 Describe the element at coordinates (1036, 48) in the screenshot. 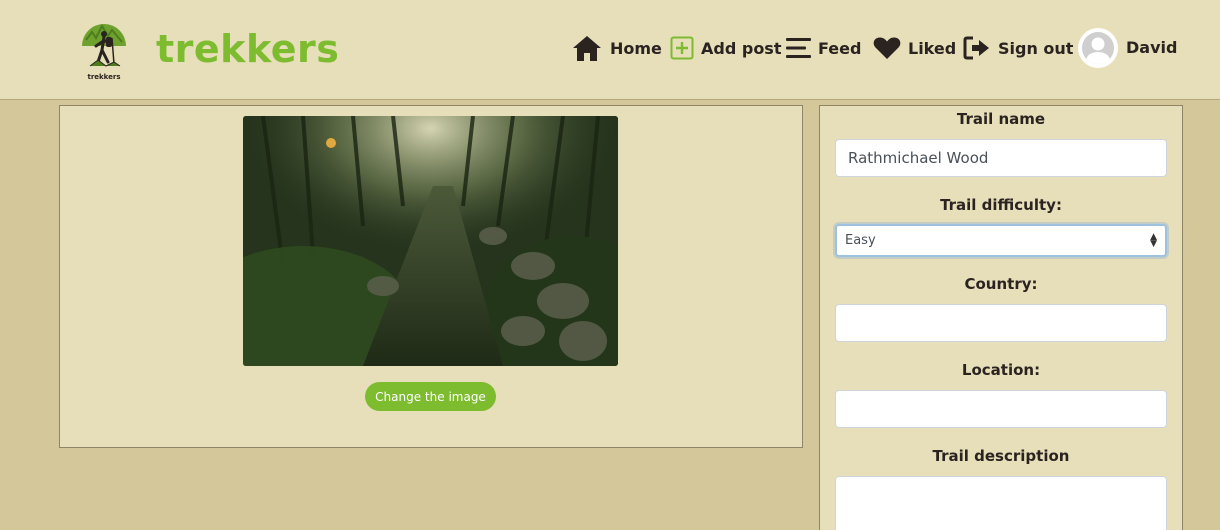

I see `nav-sign-out-label: Sign out` at that location.